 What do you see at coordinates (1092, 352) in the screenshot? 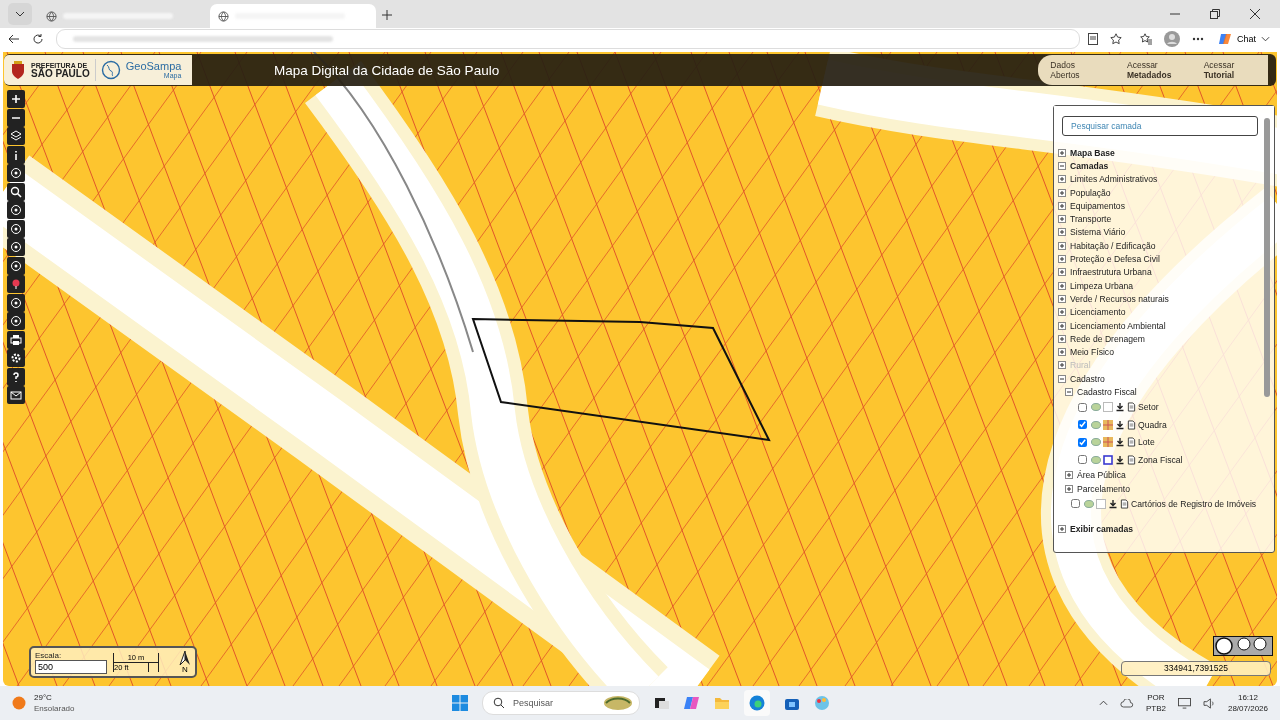
I see `layer-group-label: Meio Físico` at bounding box center [1092, 352].